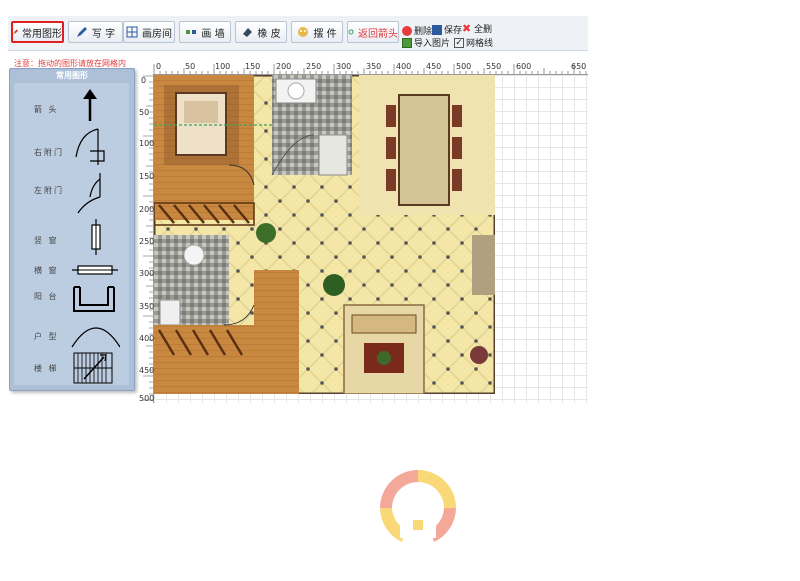  I want to click on image-icon, so click(407, 42).